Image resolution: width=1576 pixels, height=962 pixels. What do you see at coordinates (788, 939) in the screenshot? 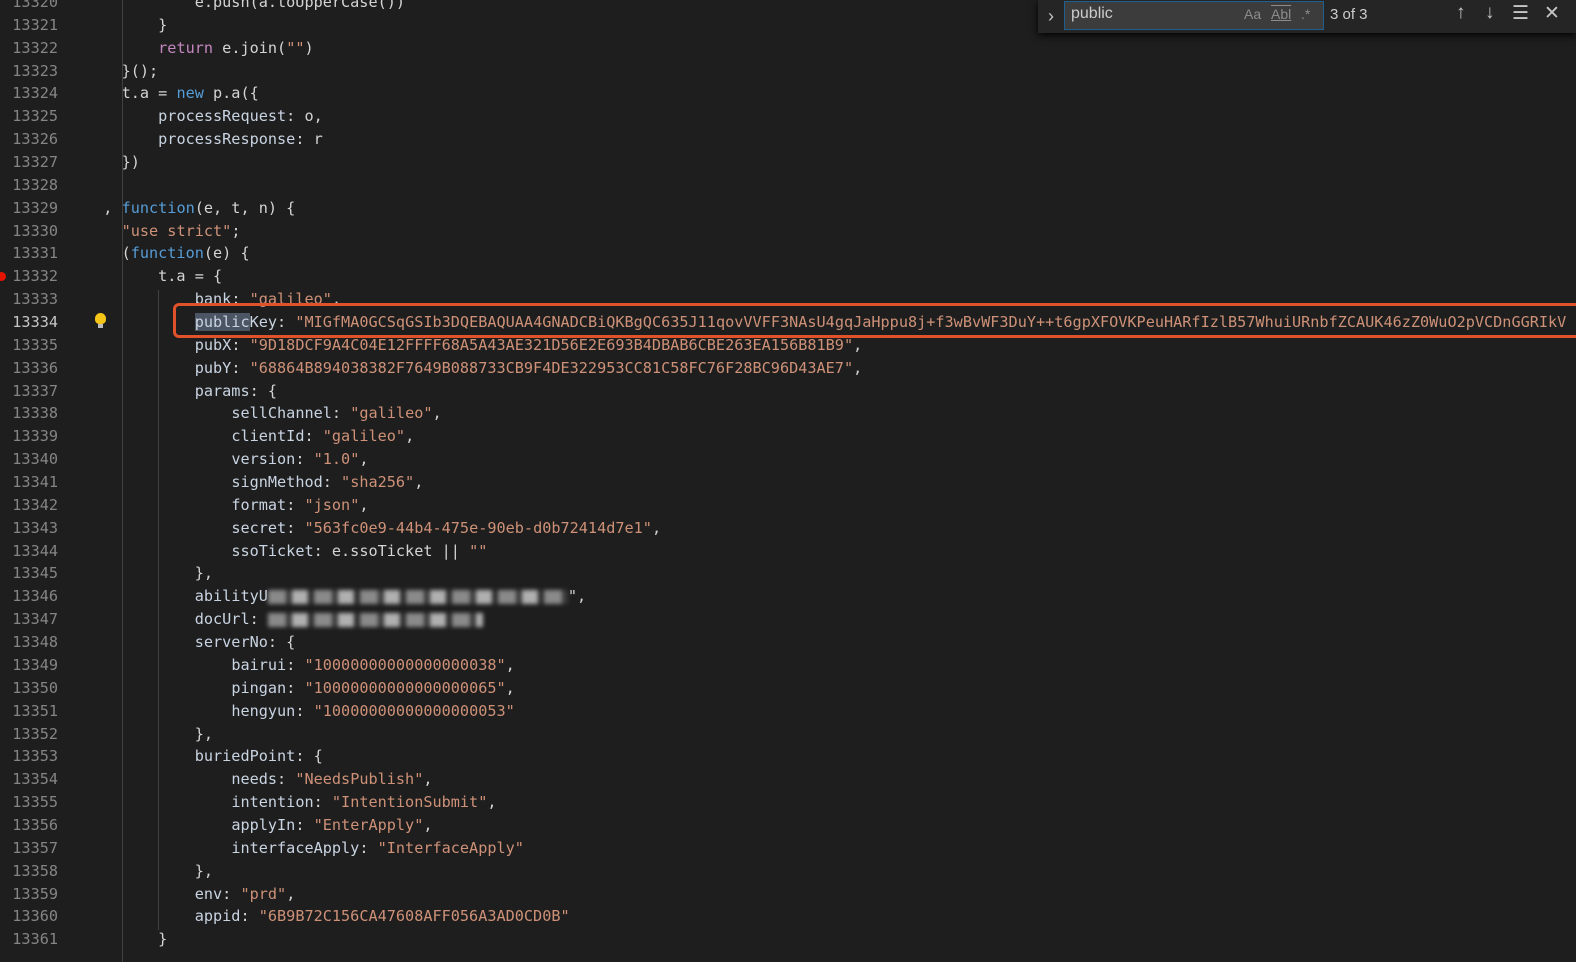
I see `code-line: 13361 }` at bounding box center [788, 939].